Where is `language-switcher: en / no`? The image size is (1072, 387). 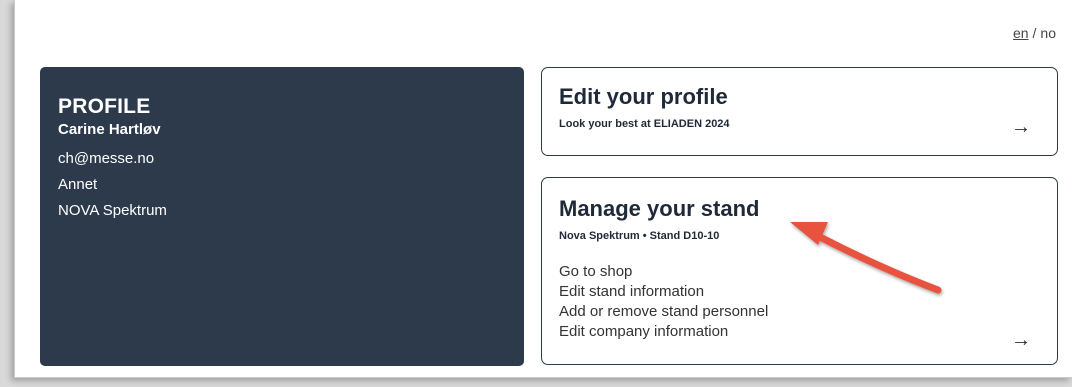 language-switcher: en / no is located at coordinates (1034, 33).